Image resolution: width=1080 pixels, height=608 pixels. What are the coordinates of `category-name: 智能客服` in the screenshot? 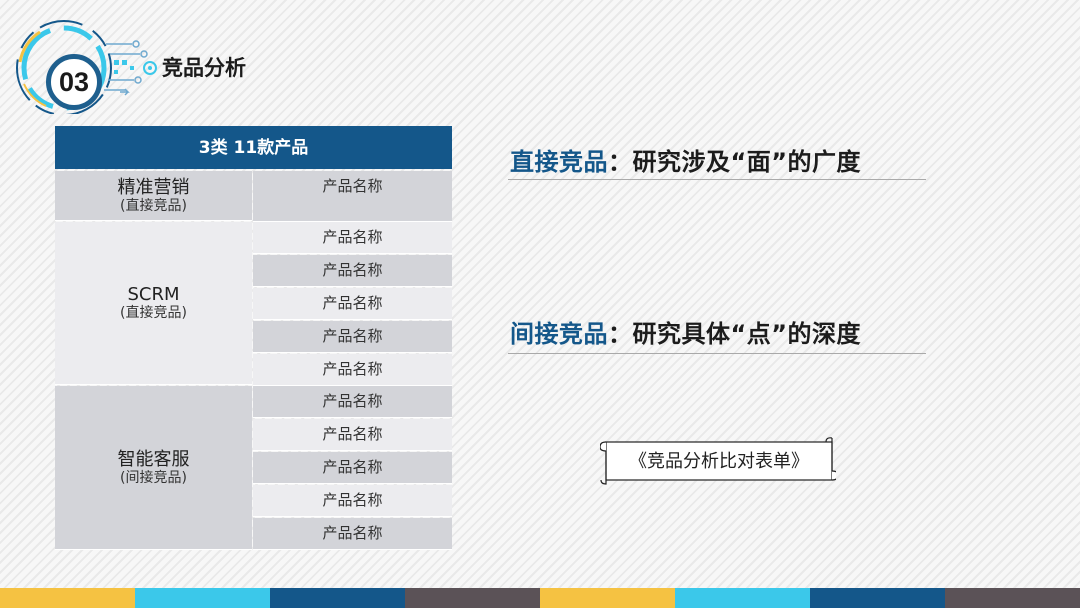 It's located at (153, 459).